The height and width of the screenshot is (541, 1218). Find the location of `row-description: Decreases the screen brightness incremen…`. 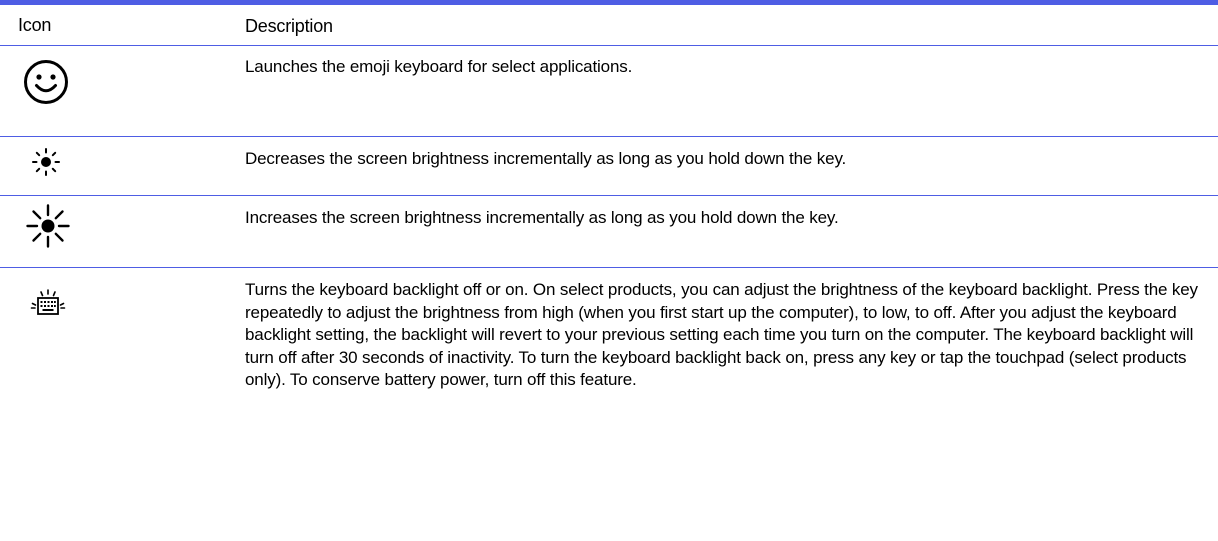

row-description: Decreases the screen brightness incremen… is located at coordinates (546, 158).